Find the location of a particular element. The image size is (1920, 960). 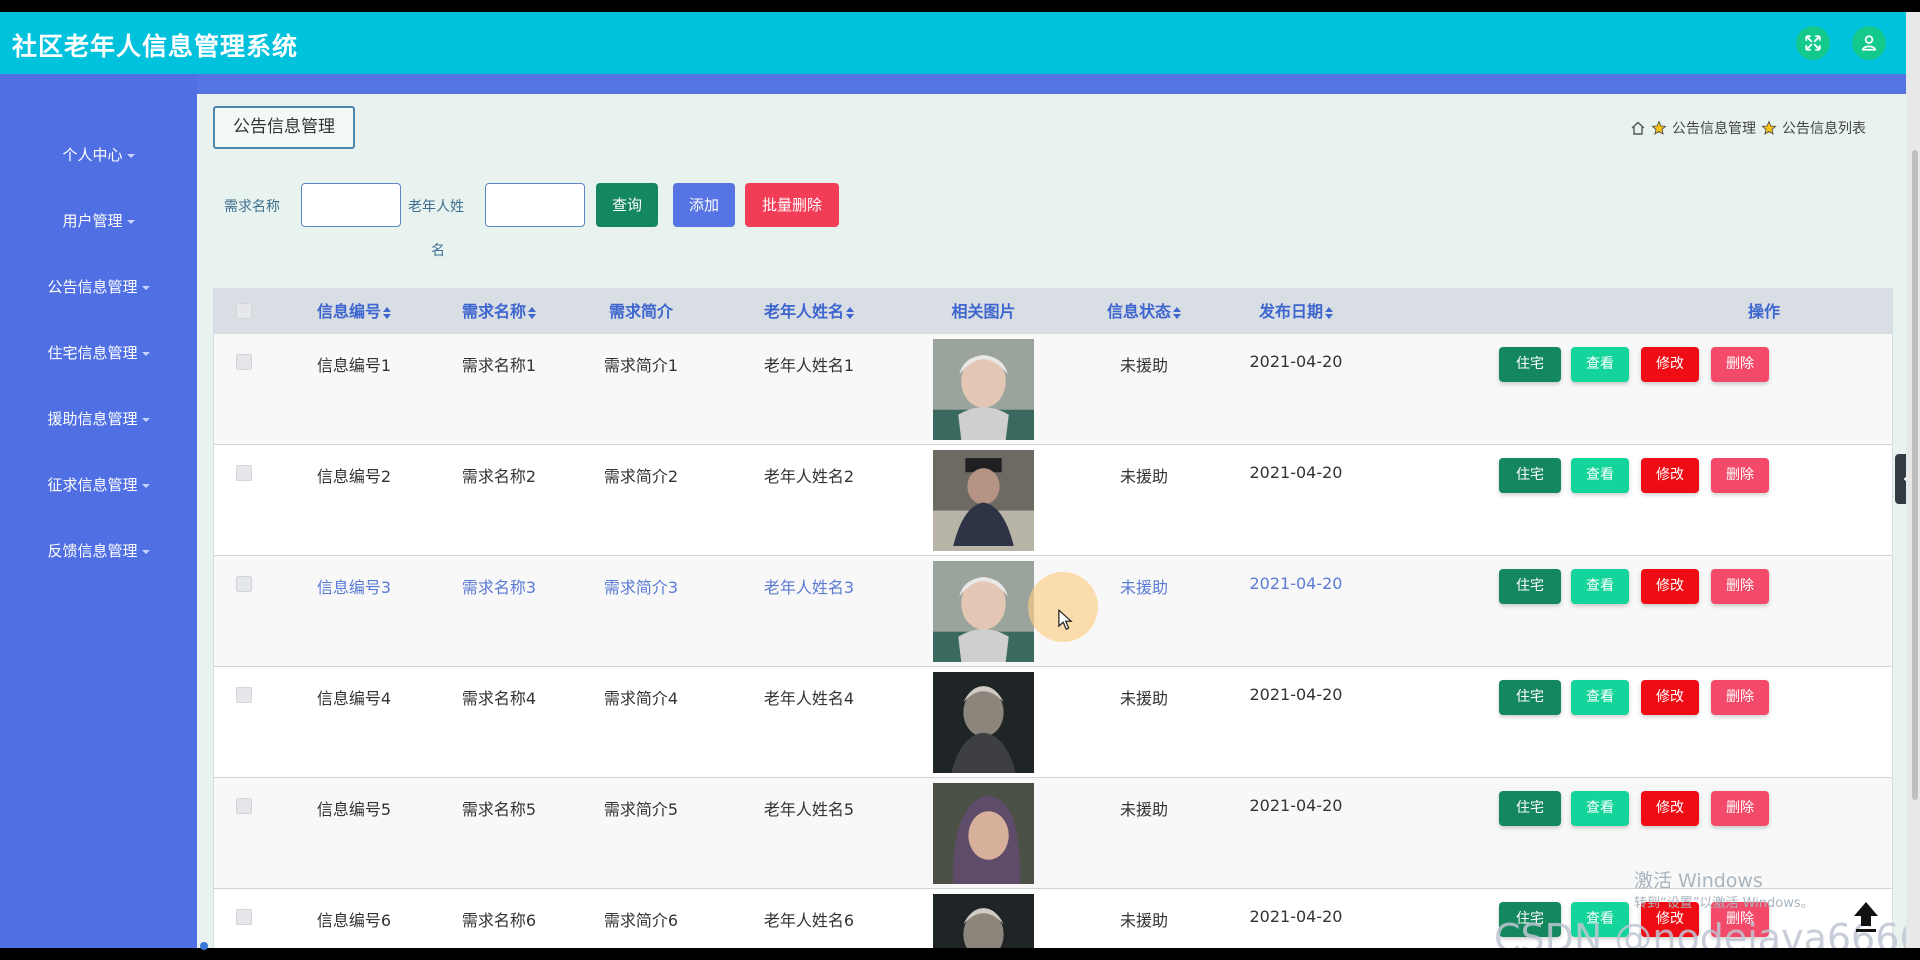

fullscreen-icon is located at coordinates (1813, 43).